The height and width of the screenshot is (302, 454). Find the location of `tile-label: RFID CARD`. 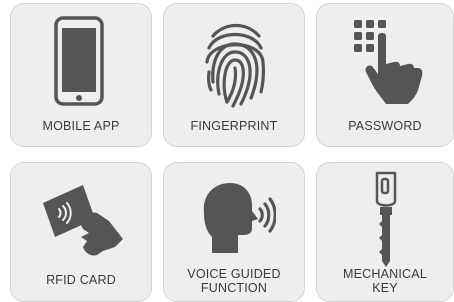

tile-label: RFID CARD is located at coordinates (81, 280).